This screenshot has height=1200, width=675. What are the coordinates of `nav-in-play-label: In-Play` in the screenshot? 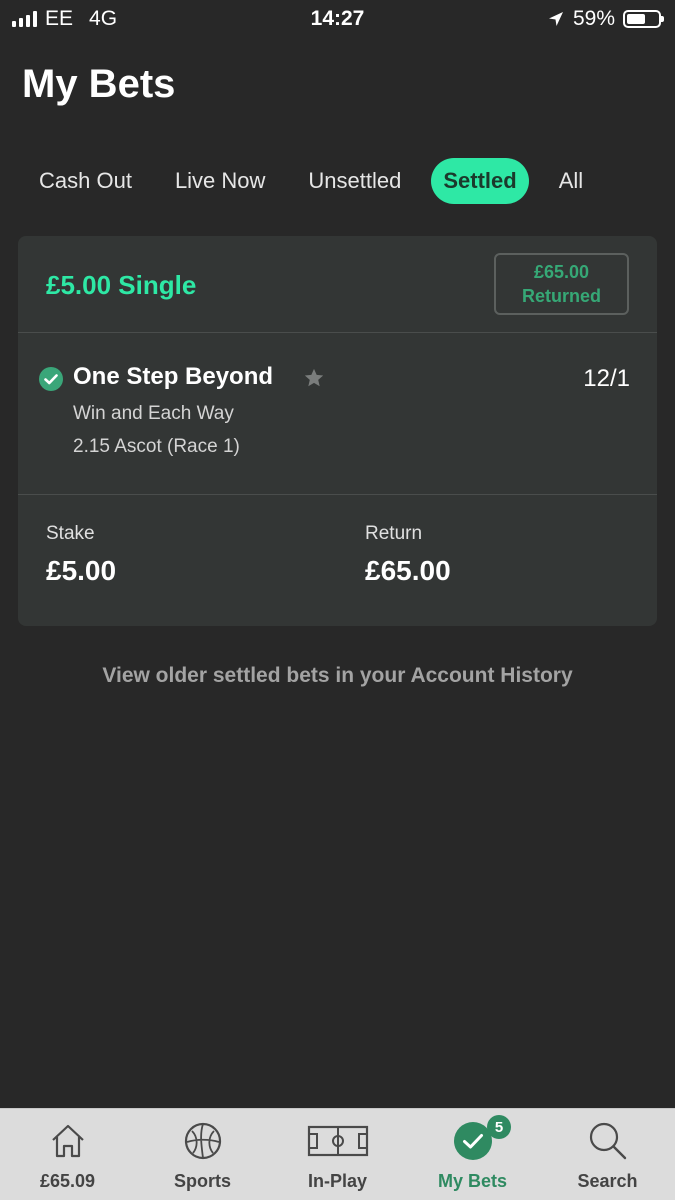 It's located at (337, 1181).